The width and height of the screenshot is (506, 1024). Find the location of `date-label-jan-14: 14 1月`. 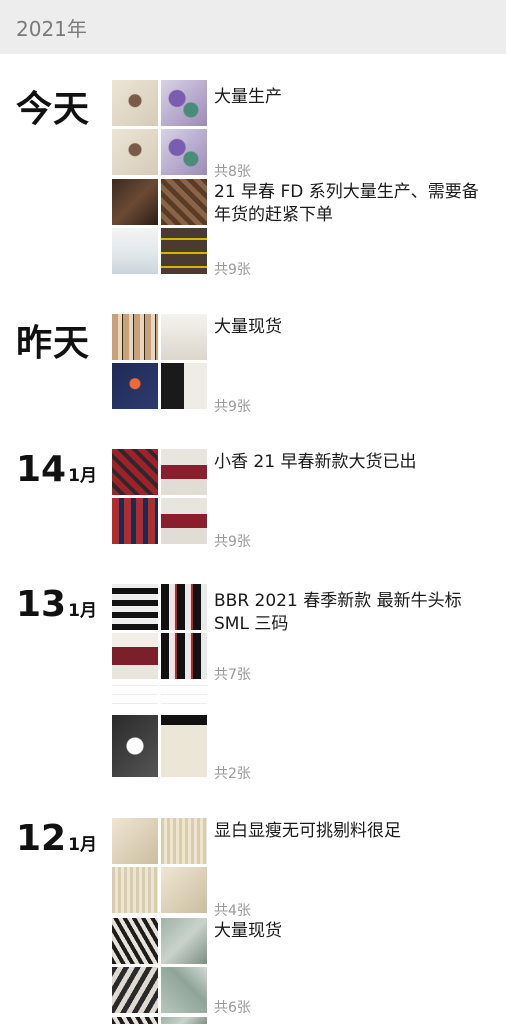

date-label-jan-14: 14 1月 is located at coordinates (56, 469).